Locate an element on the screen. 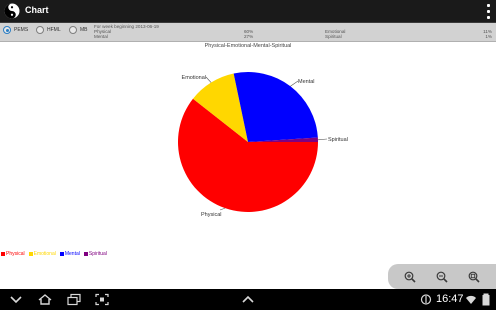 The image size is (496, 310). legend-item-physical: Physical is located at coordinates (13, 254).